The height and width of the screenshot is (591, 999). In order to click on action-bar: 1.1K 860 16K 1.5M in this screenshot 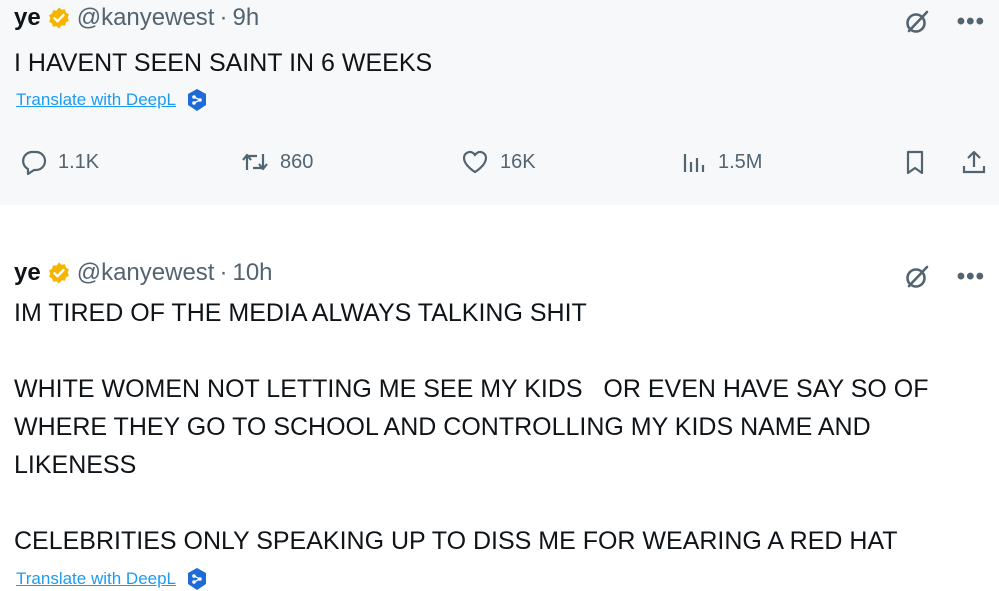, I will do `click(504, 162)`.